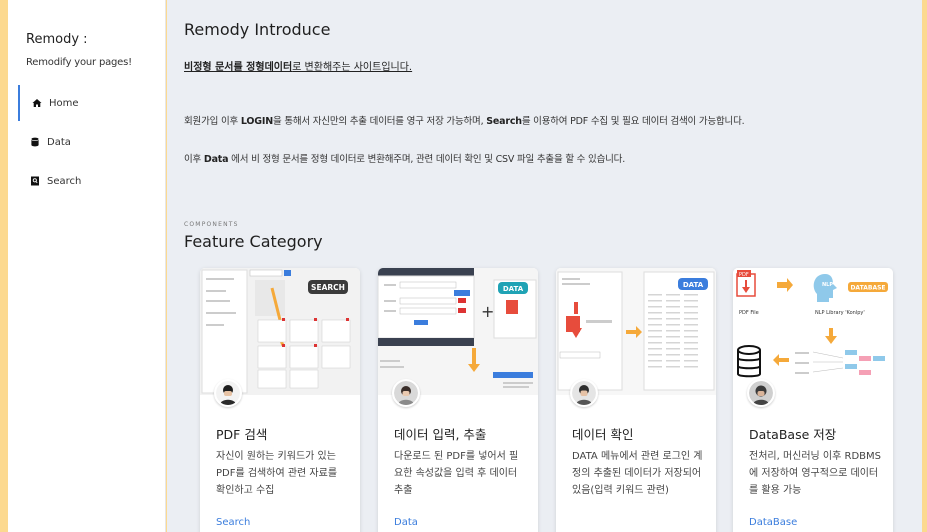 This screenshot has height=532, width=927. Describe the element at coordinates (440, 434) in the screenshot. I see `card-title: 데이터 입력, 추출` at that location.